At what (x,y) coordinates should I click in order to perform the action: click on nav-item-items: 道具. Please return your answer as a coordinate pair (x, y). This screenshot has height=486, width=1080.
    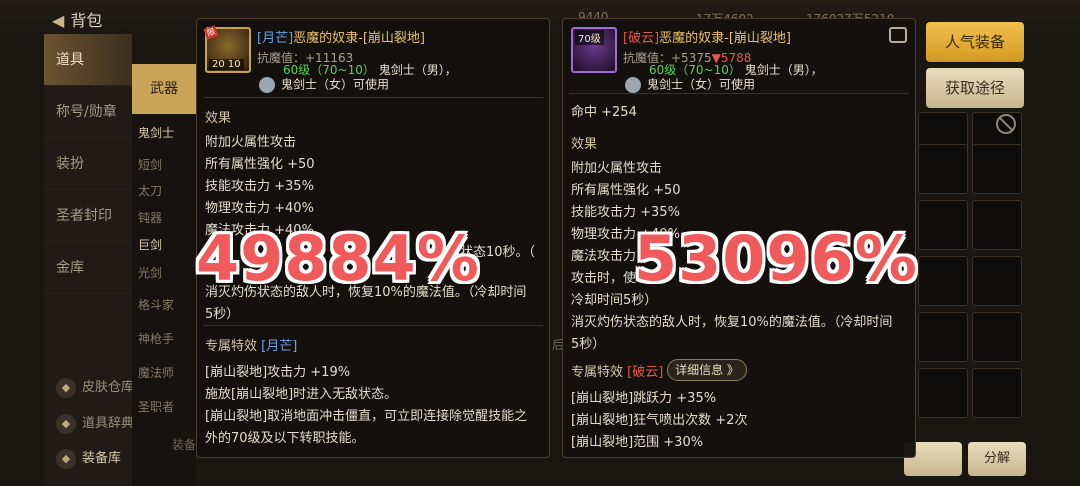
    Looking at the image, I should click on (88, 60).